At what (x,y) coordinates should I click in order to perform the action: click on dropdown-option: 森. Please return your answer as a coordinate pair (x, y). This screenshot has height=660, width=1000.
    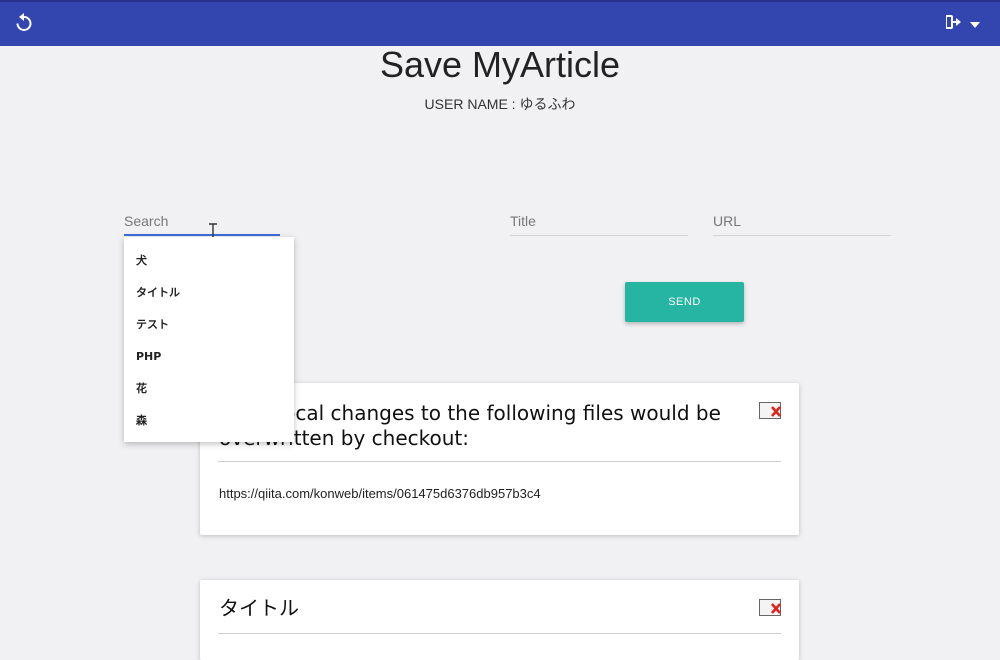
    Looking at the image, I should click on (209, 421).